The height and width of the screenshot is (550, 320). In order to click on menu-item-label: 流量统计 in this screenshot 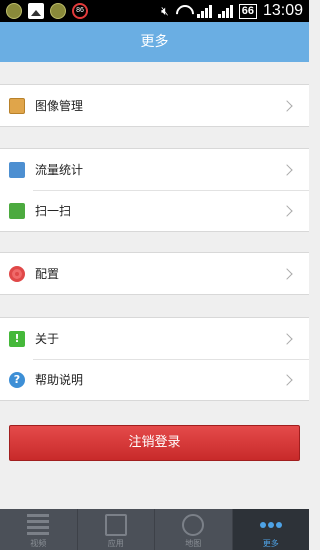, I will do `click(59, 170)`.